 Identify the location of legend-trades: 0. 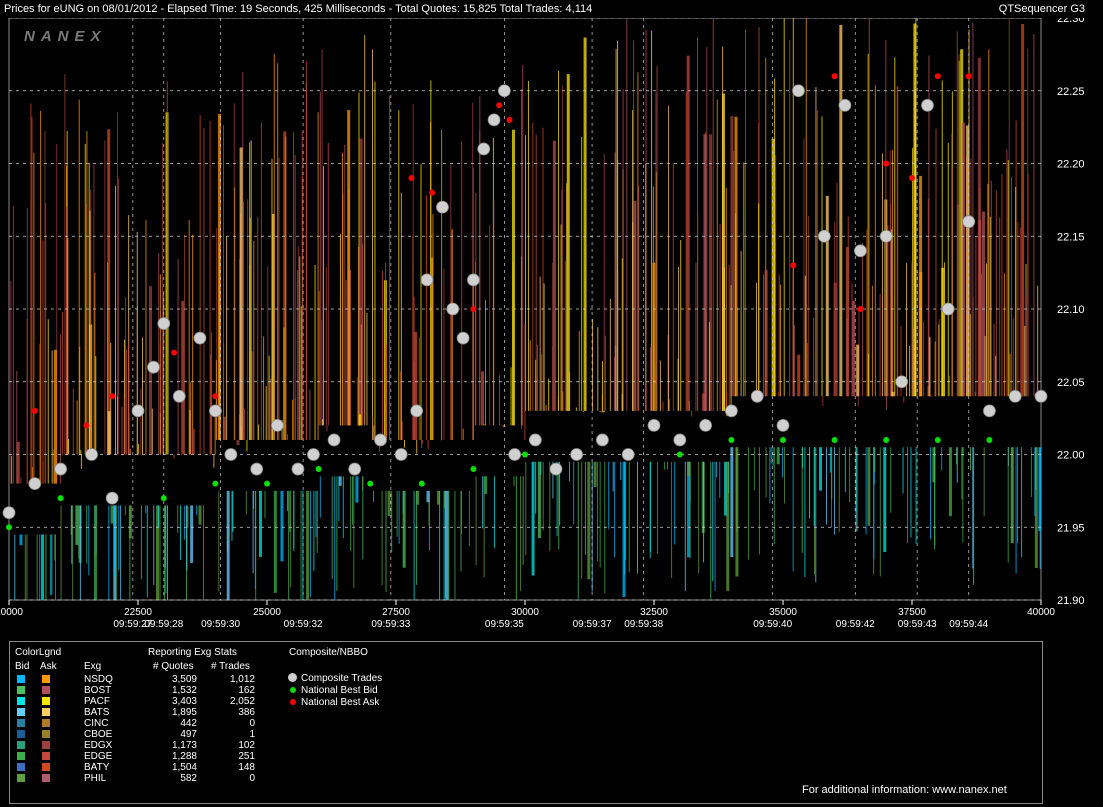
(252, 723).